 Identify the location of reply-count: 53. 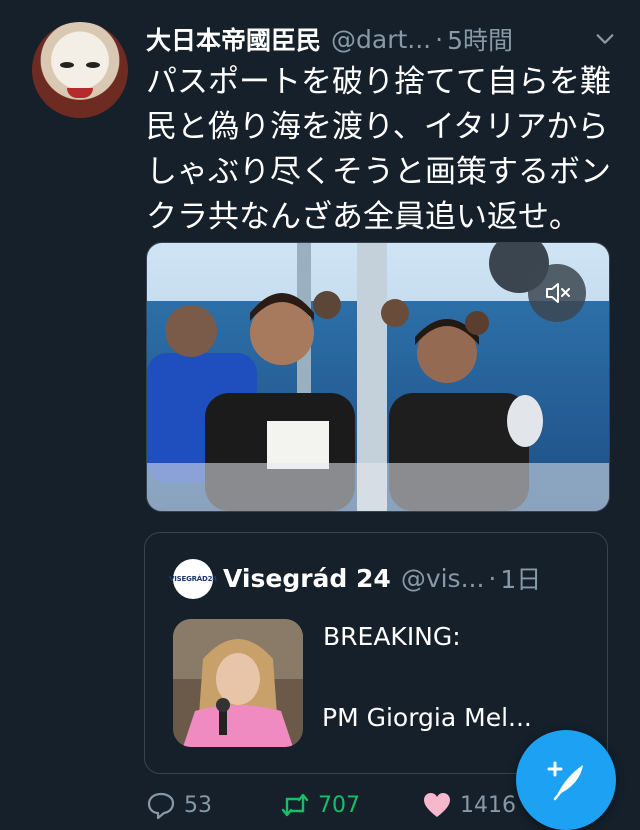
(198, 805).